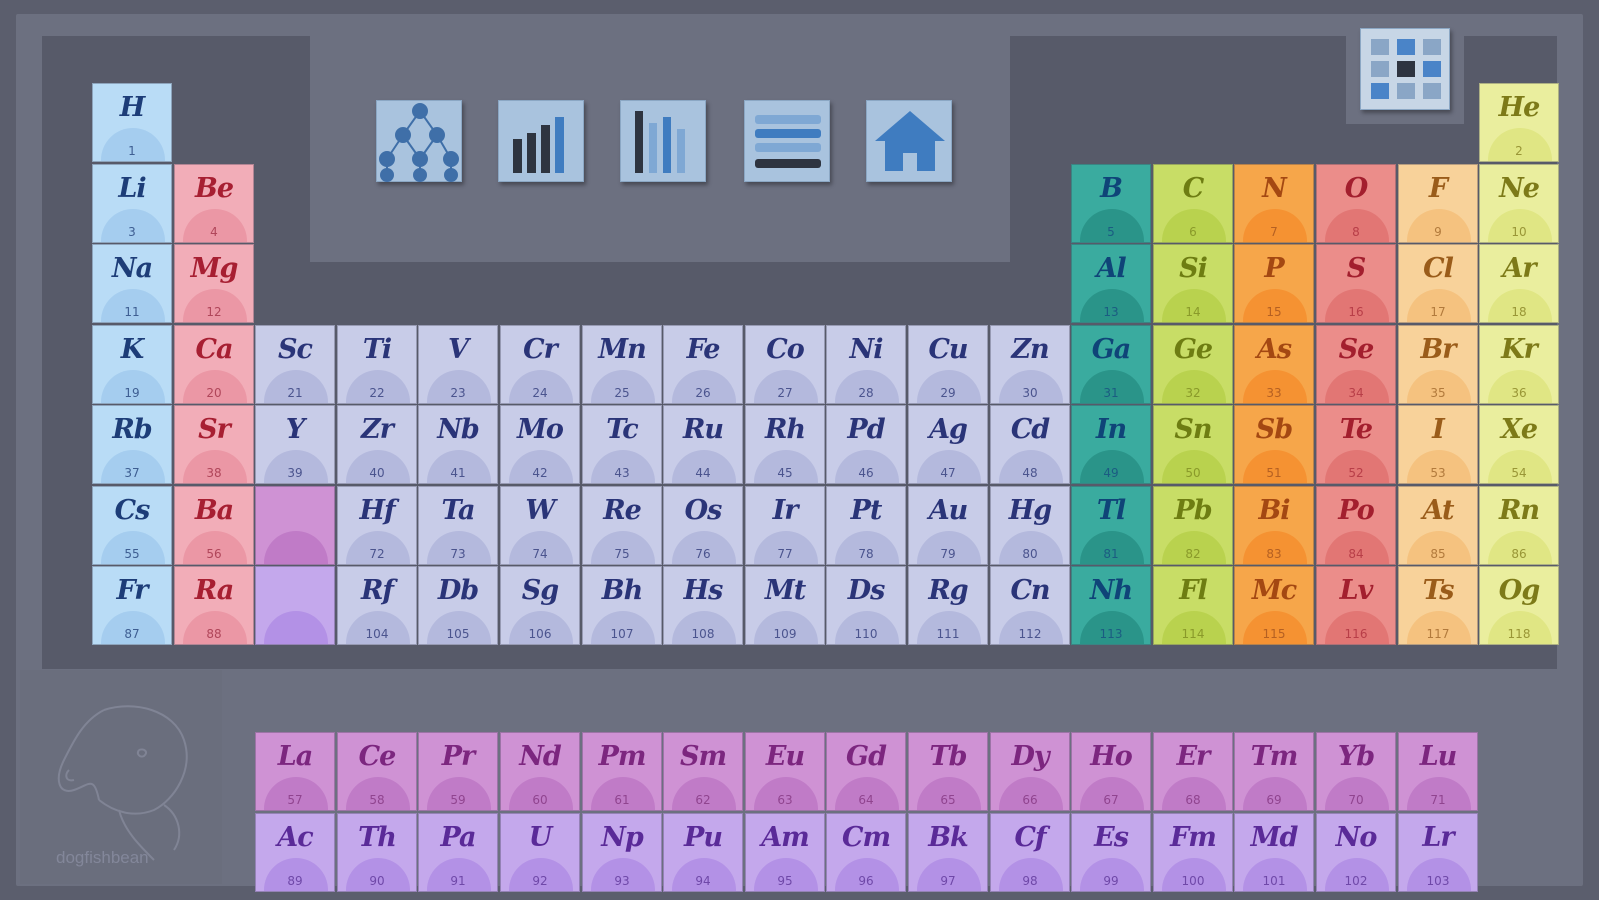  What do you see at coordinates (1438, 203) in the screenshot?
I see `element-cell-f: F9` at bounding box center [1438, 203].